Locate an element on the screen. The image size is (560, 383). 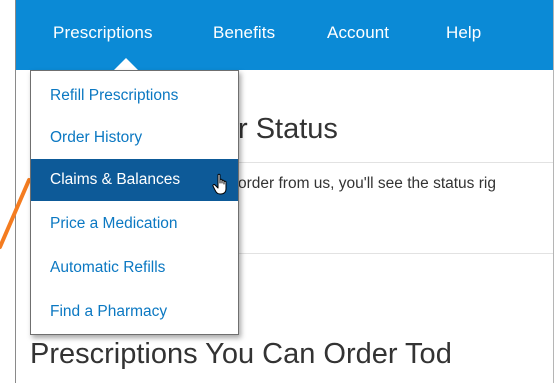
order-status-heading-container: r Status is located at coordinates (395, 130).